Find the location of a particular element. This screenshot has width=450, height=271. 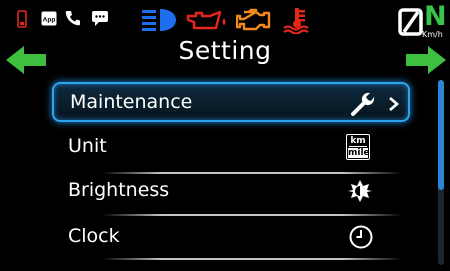

app-icon-label: App is located at coordinates (49, 20).